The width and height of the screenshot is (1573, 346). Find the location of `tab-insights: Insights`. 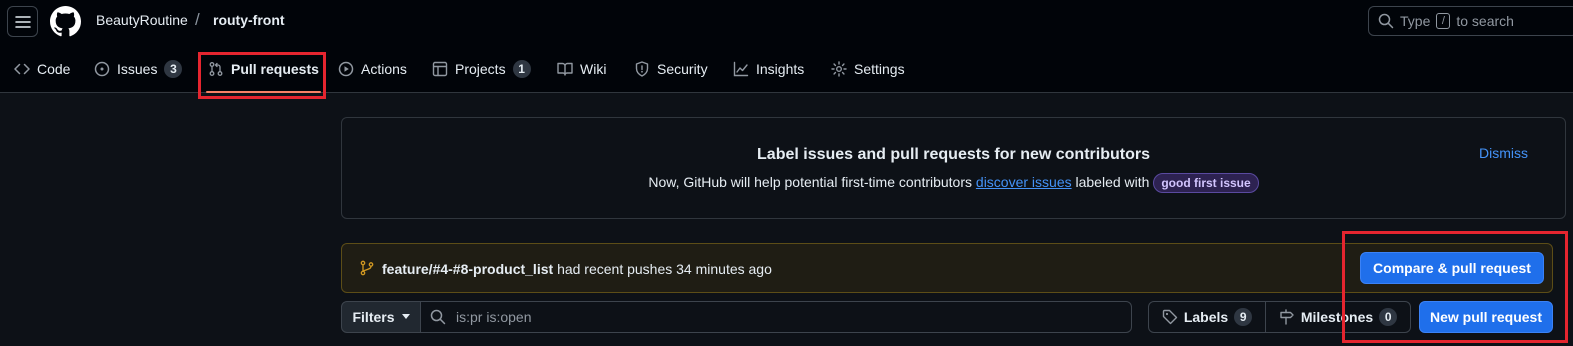

tab-insights: Insights is located at coordinates (768, 69).